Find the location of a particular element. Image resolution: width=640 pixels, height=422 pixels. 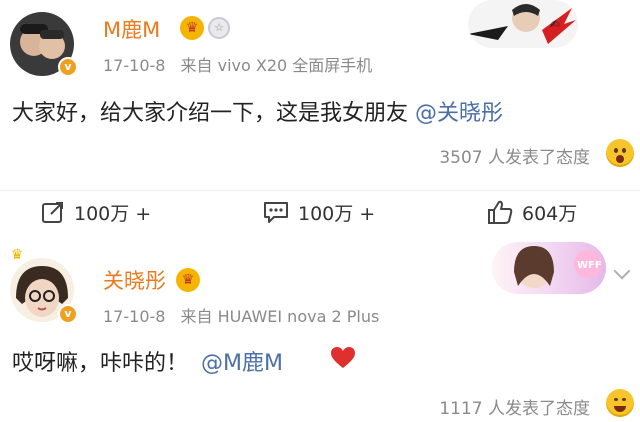

like-button: 604万 is located at coordinates (531, 212).